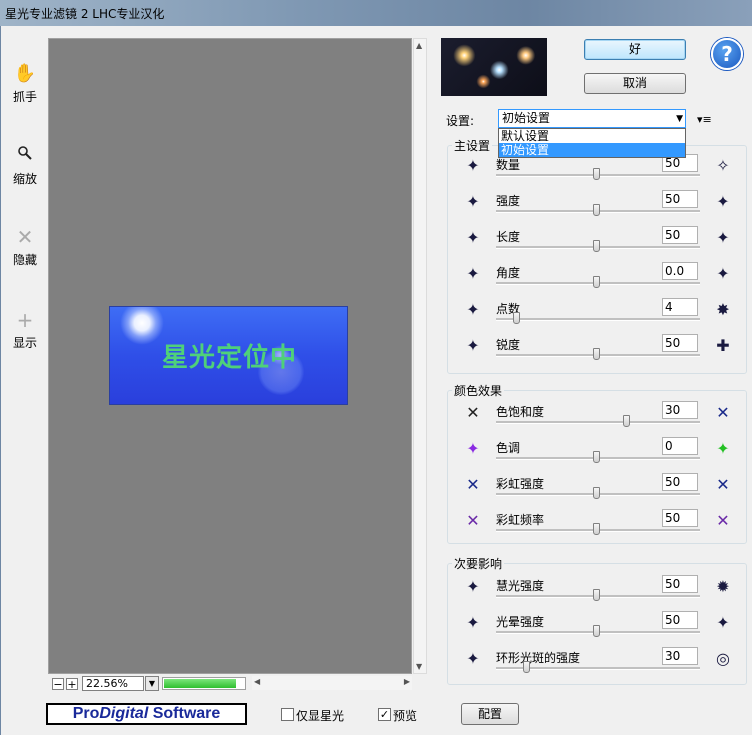  I want to click on scroll-right-icon: ▶, so click(407, 681).